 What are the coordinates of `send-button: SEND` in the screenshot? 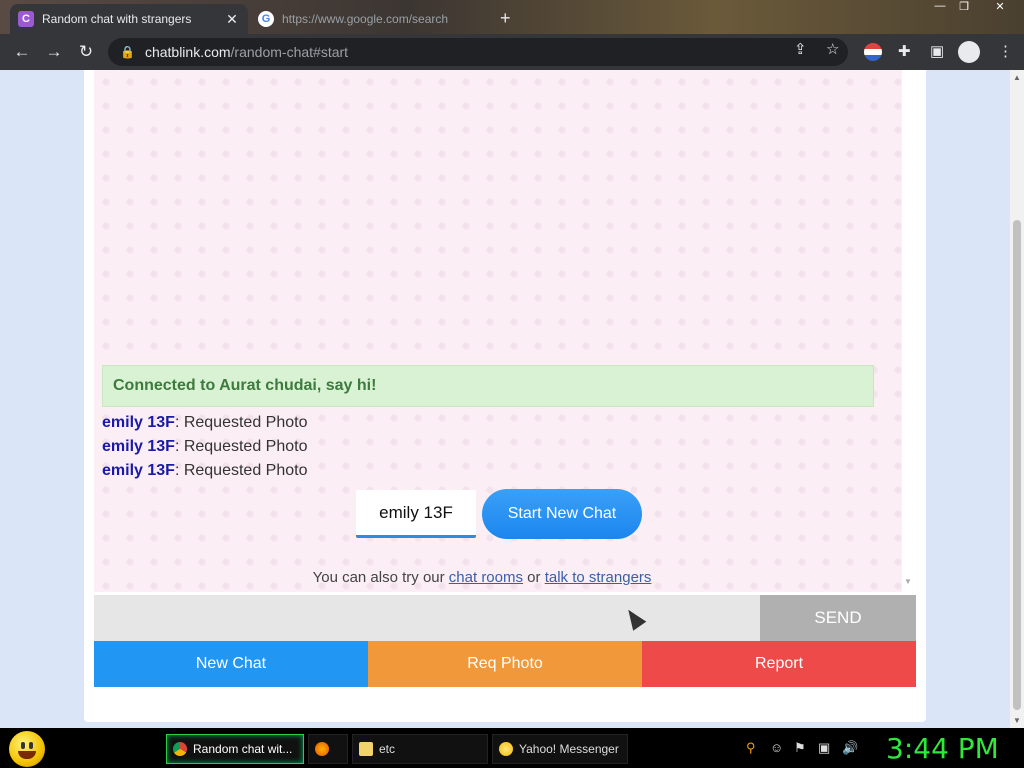 It's located at (838, 618).